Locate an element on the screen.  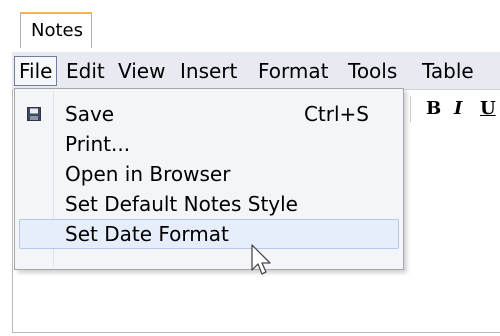
menu-table: Table is located at coordinates (448, 71).